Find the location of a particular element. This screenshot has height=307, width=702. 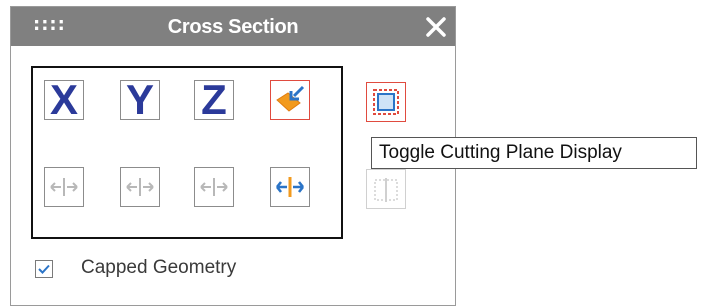

custom-plane-button is located at coordinates (290, 100).